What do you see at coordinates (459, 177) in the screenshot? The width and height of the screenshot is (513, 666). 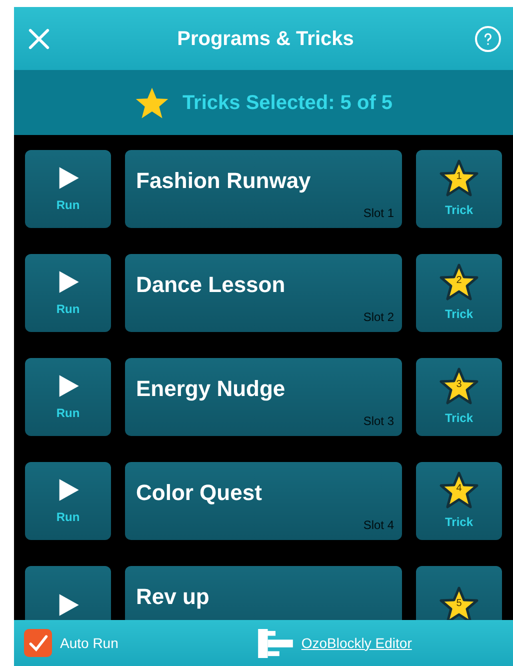 I see `star-number: 1` at bounding box center [459, 177].